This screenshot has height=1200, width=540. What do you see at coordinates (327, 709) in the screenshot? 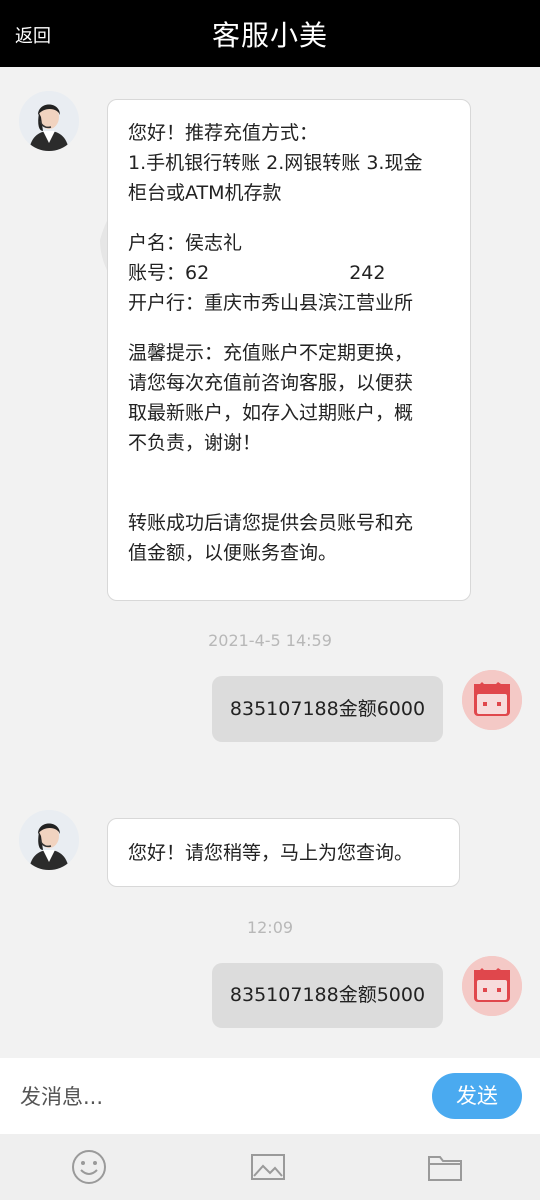
I see `user-message-bubble: 835107188金额6000` at bounding box center [327, 709].